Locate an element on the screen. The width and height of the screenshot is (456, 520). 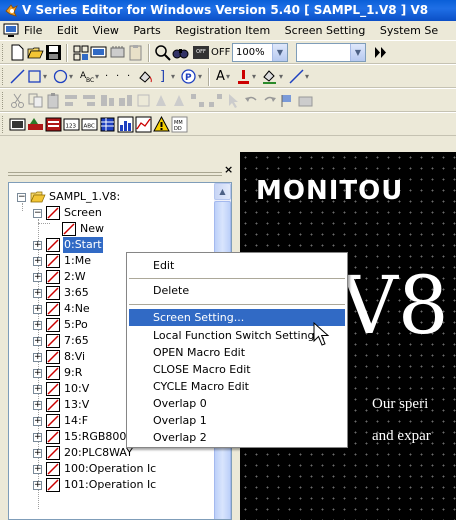
rectangle-tool-icon is located at coordinates (34, 76).